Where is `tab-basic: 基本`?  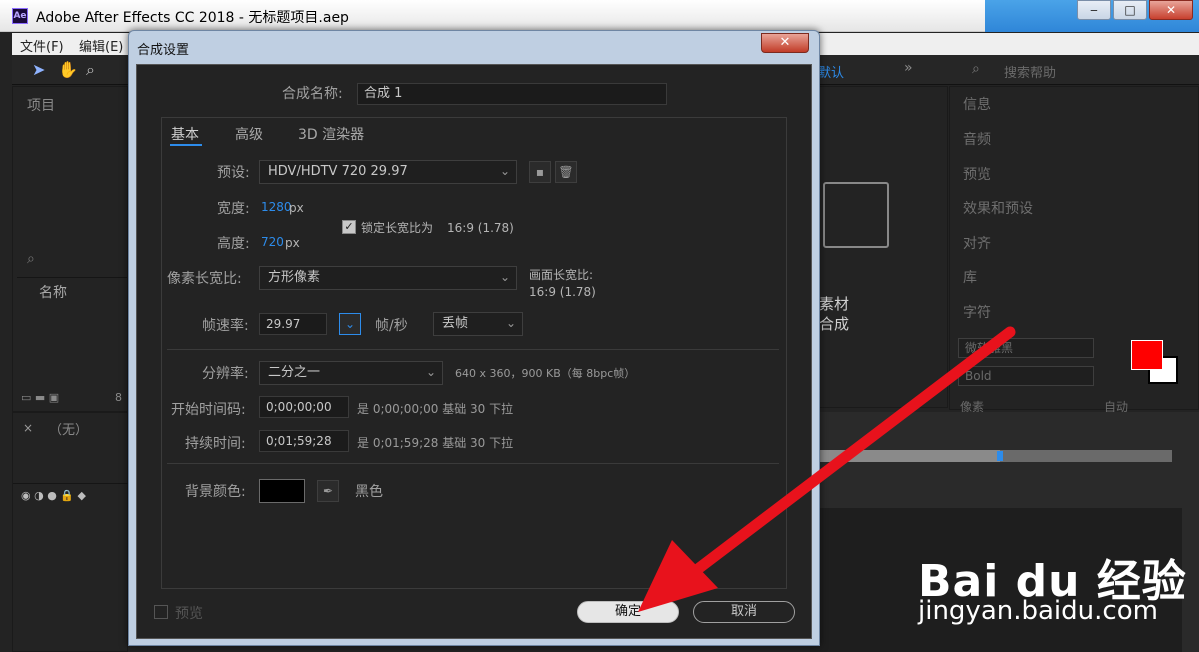 tab-basic: 基本 is located at coordinates (185, 134).